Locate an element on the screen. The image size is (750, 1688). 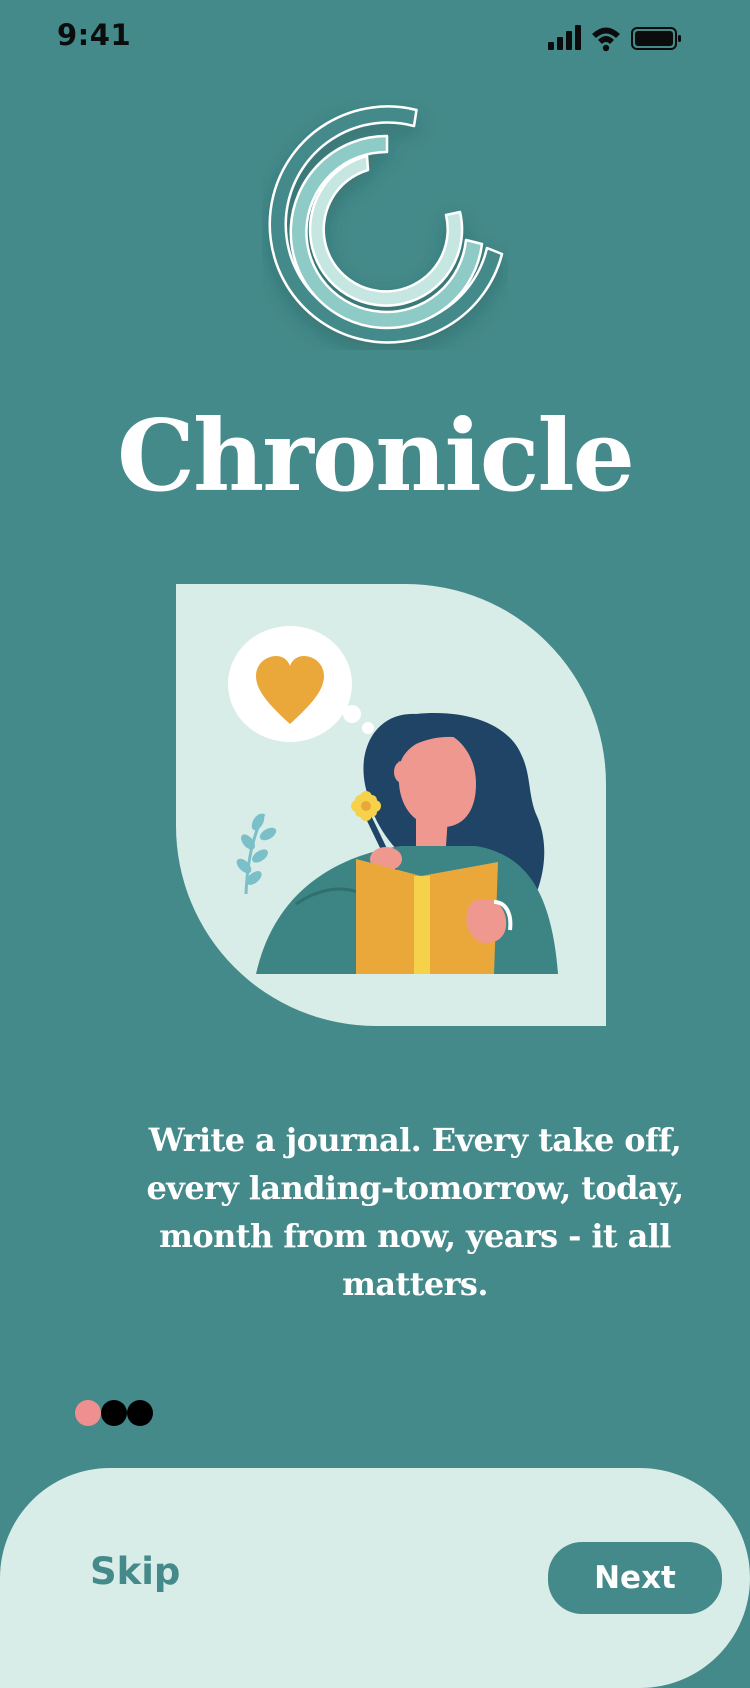
app-title: Chronicle is located at coordinates (376, 456).